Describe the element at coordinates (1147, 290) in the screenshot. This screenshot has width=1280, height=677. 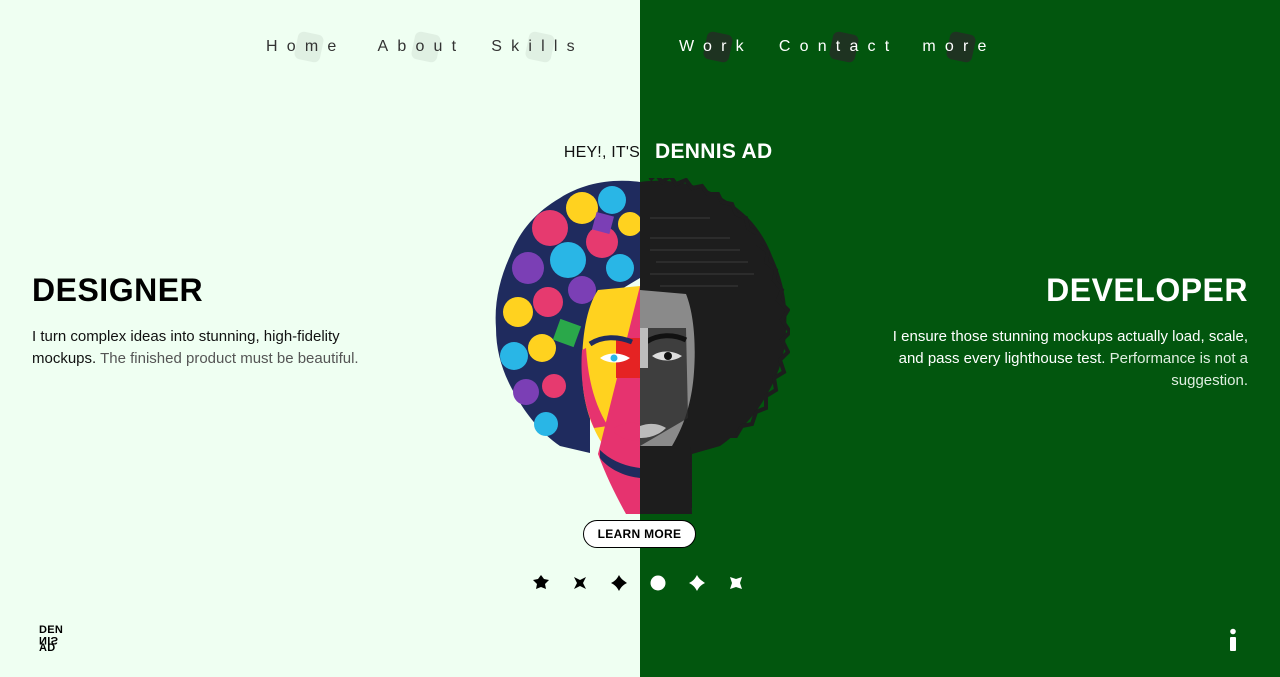
I see `developer-title: DEVELOPER` at that location.